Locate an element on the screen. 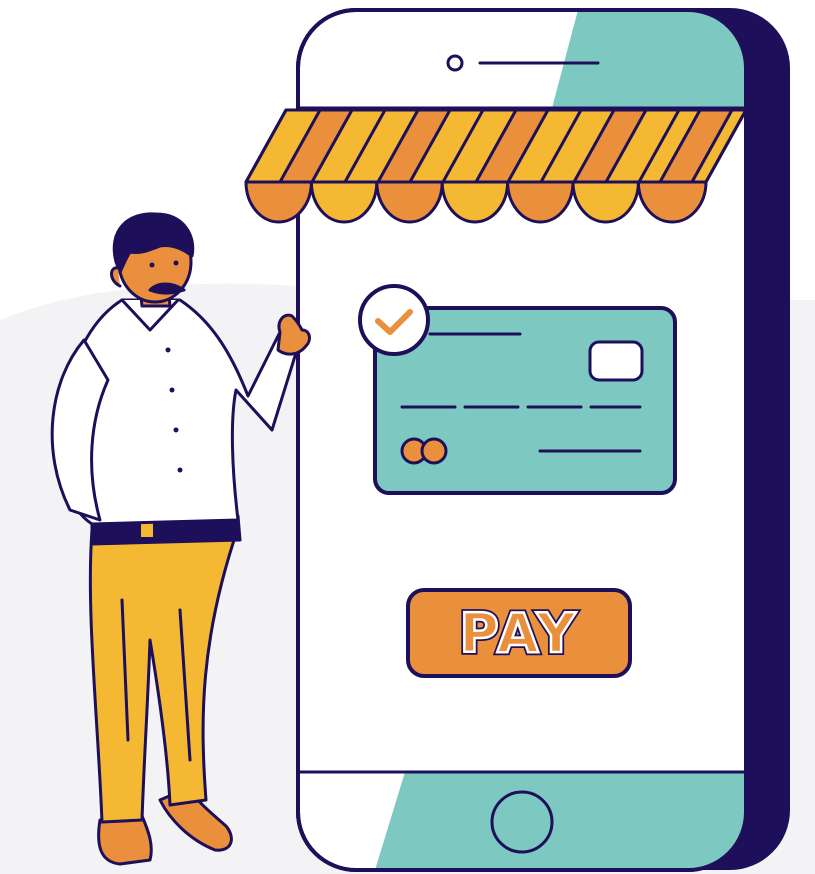 The height and width of the screenshot is (874, 815). pay-button: PAY PAY is located at coordinates (519, 633).